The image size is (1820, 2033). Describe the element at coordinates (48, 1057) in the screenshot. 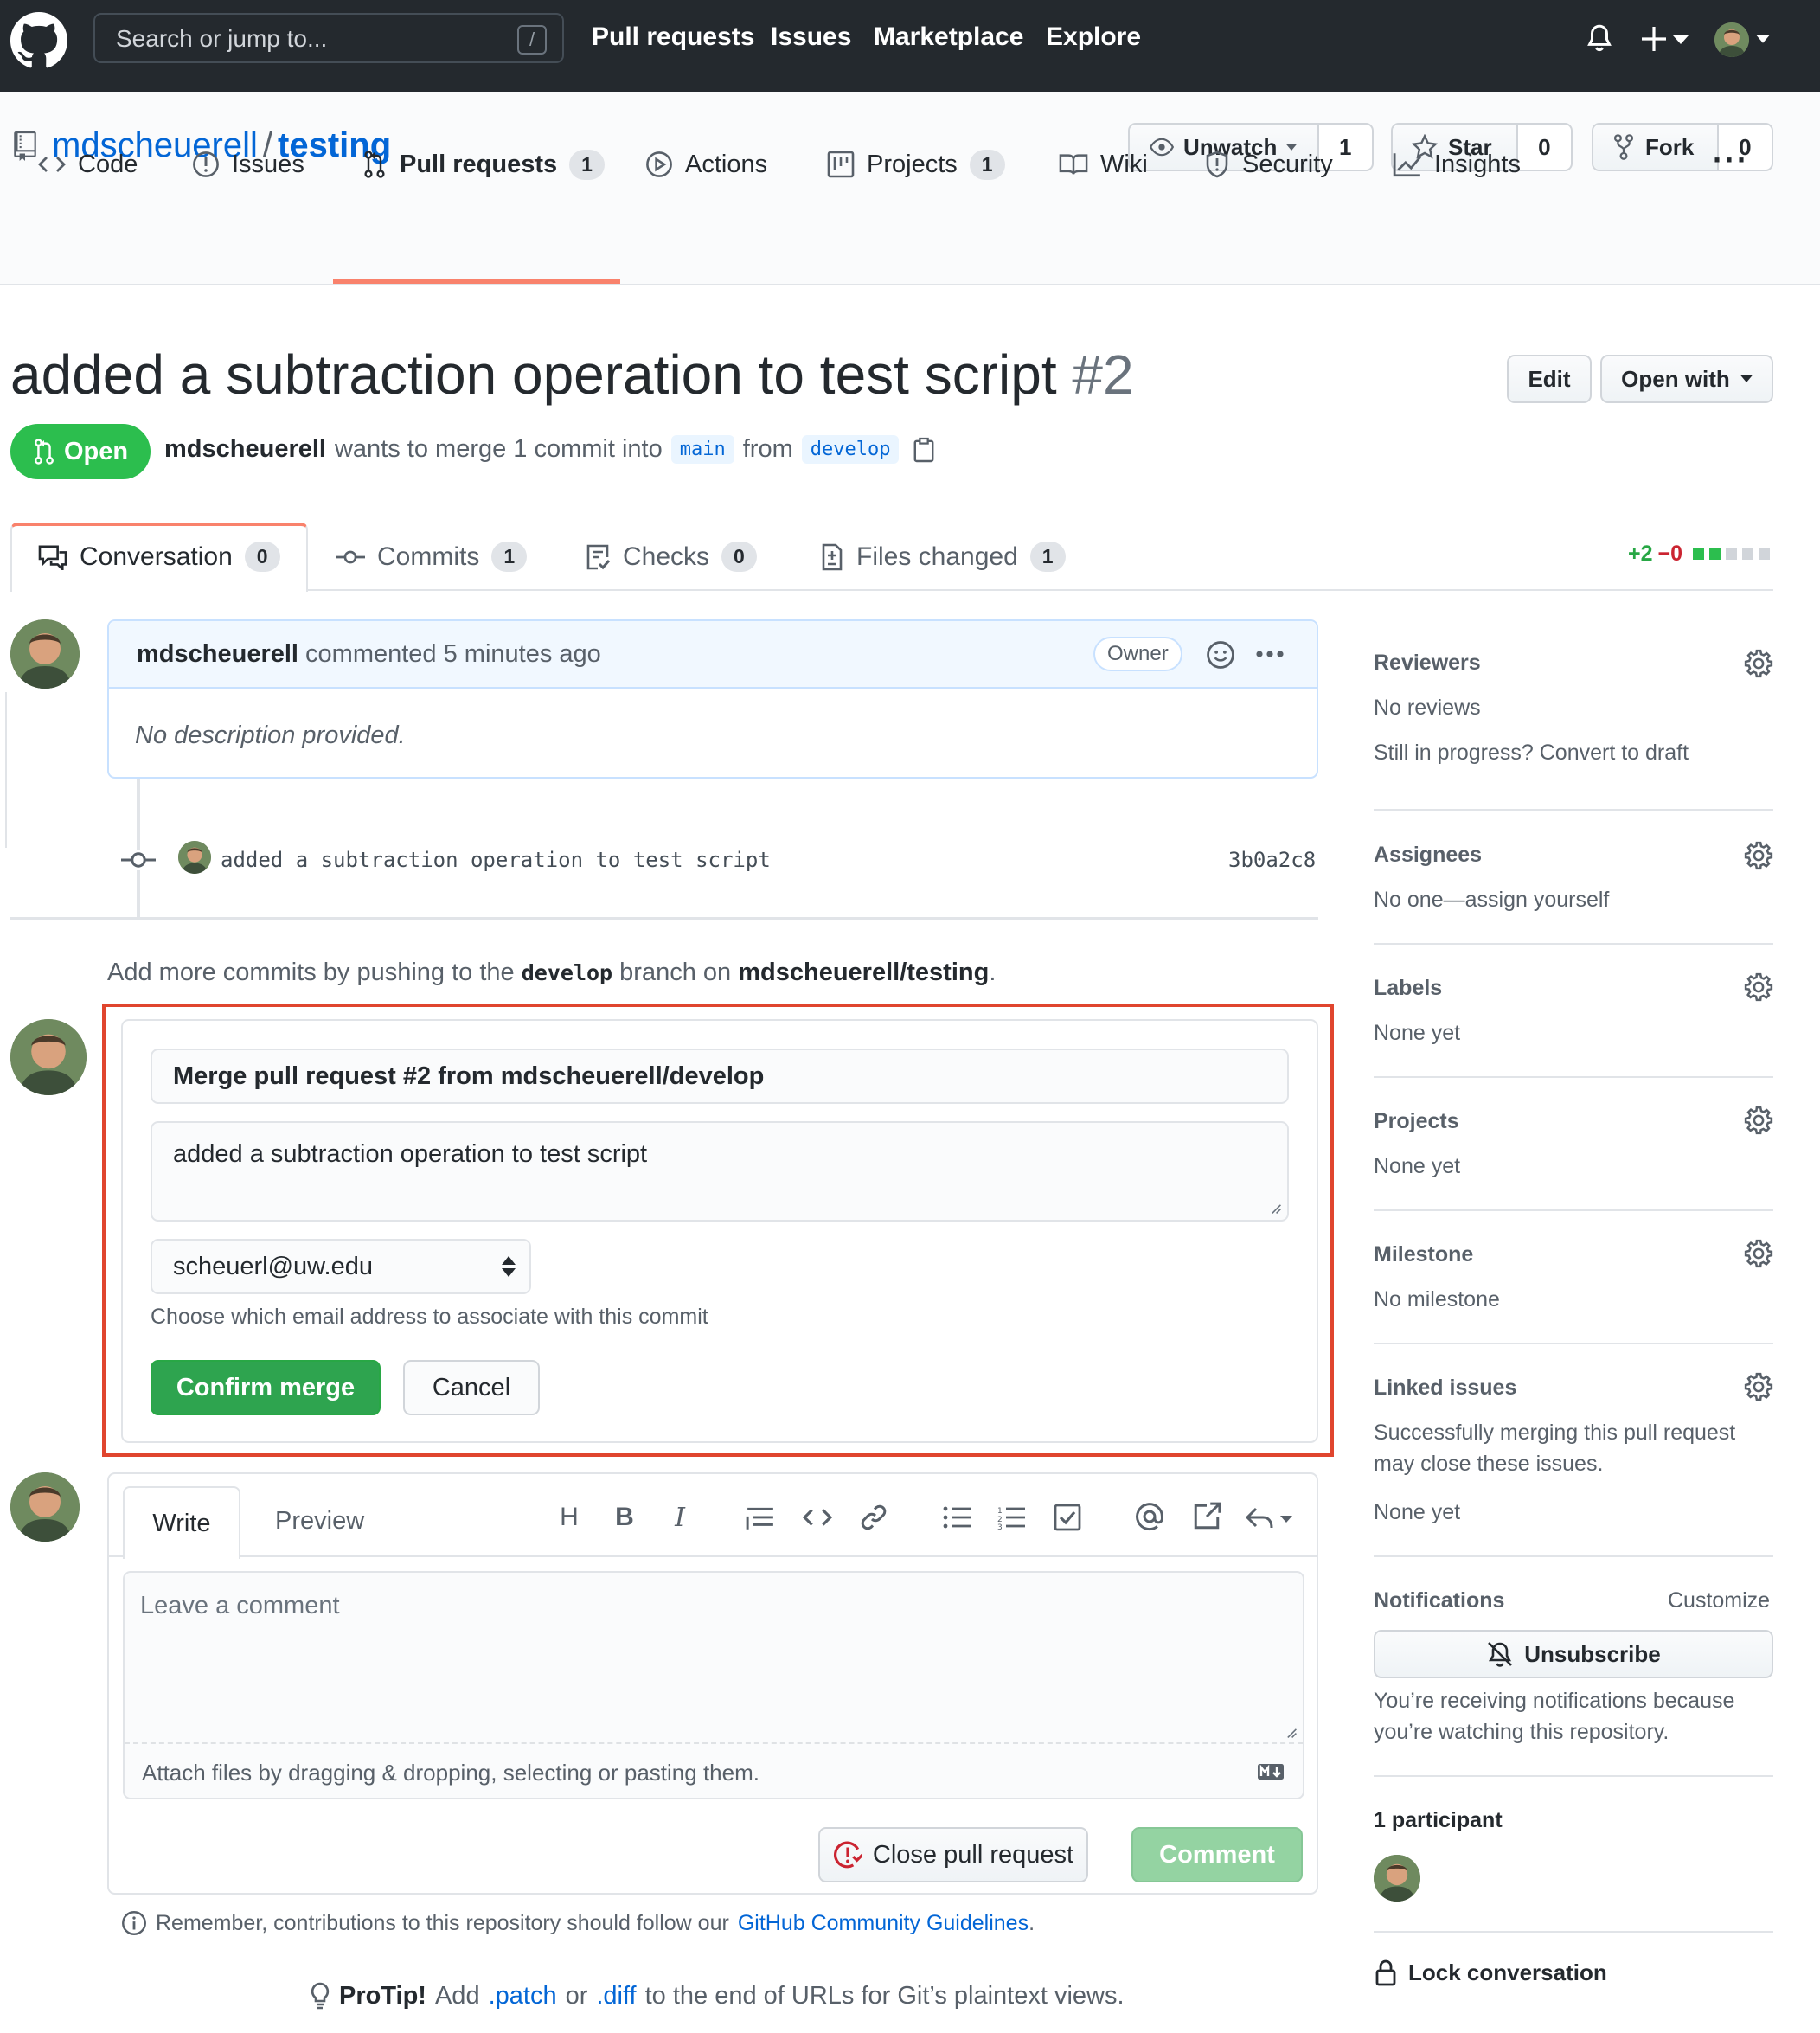

I see `merger-avatar` at that location.